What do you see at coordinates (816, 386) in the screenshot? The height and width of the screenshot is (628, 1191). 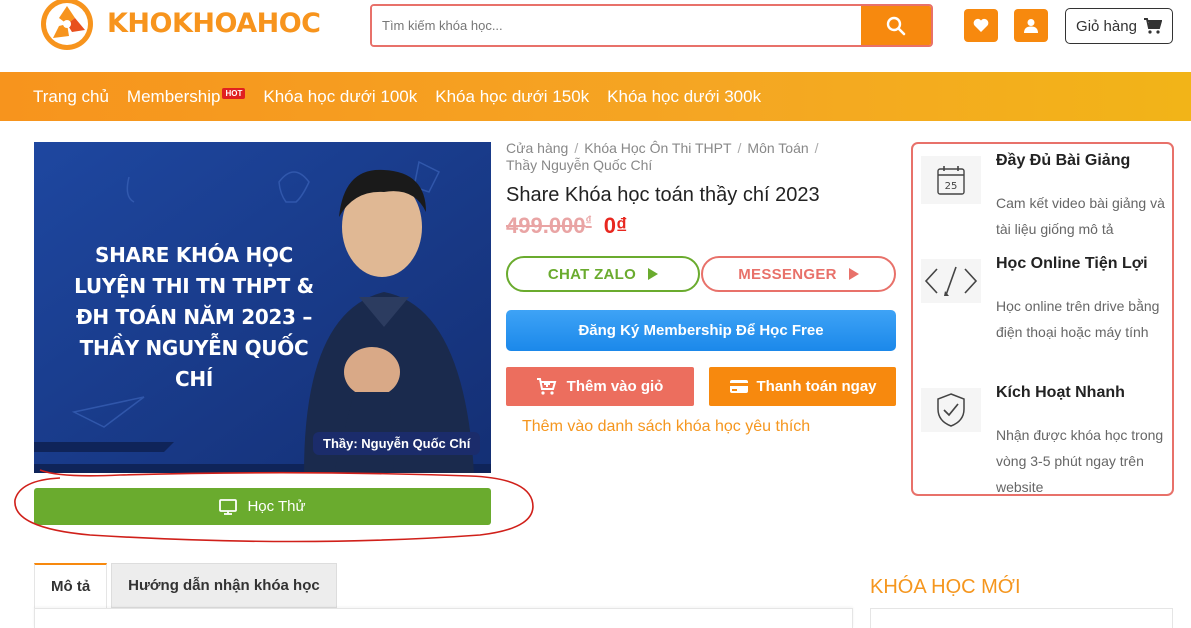 I see `checkout-label: Thanh toán ngay` at bounding box center [816, 386].